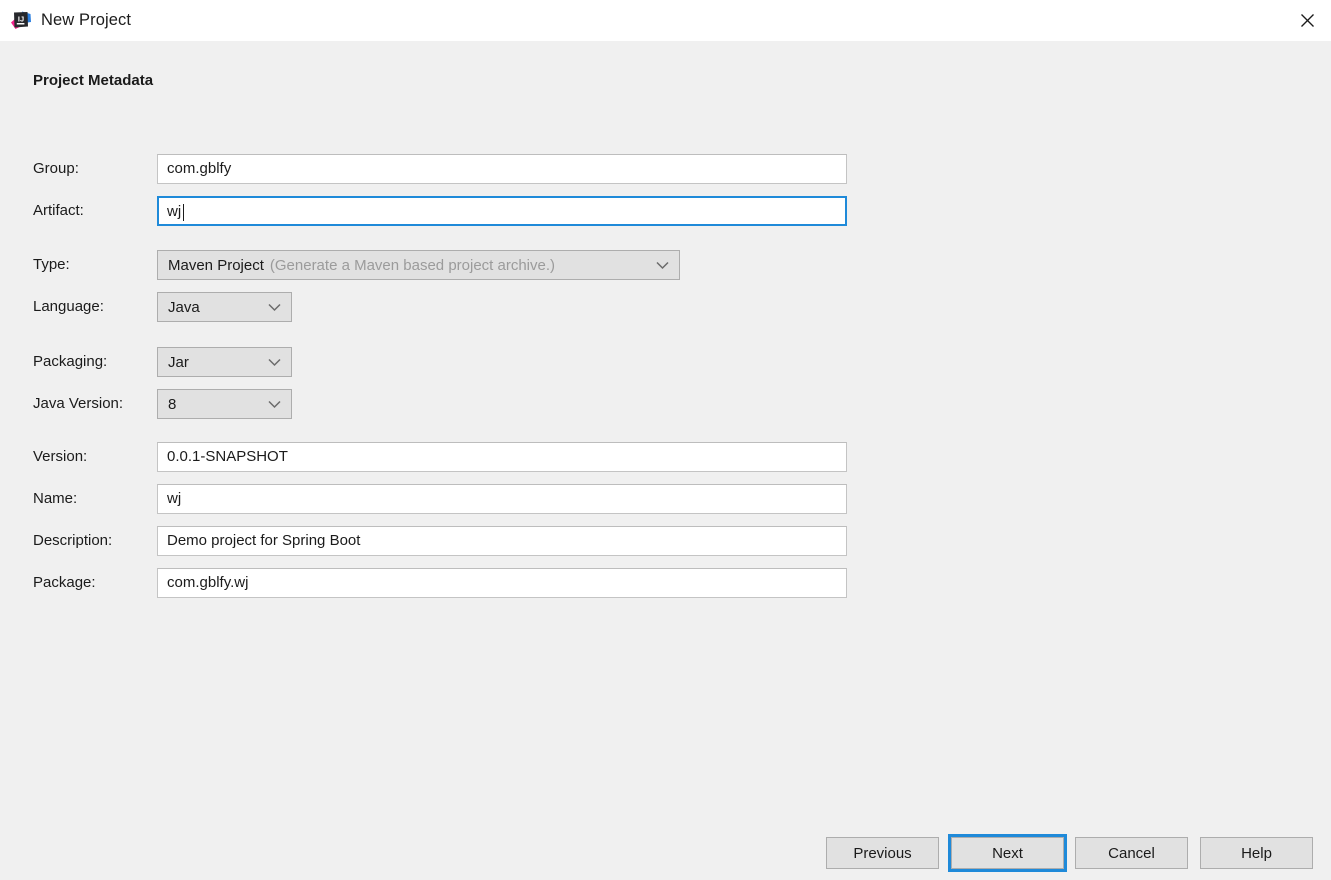  What do you see at coordinates (502, 541) in the screenshot?
I see `text-input: Demo project for Spring Boot` at bounding box center [502, 541].